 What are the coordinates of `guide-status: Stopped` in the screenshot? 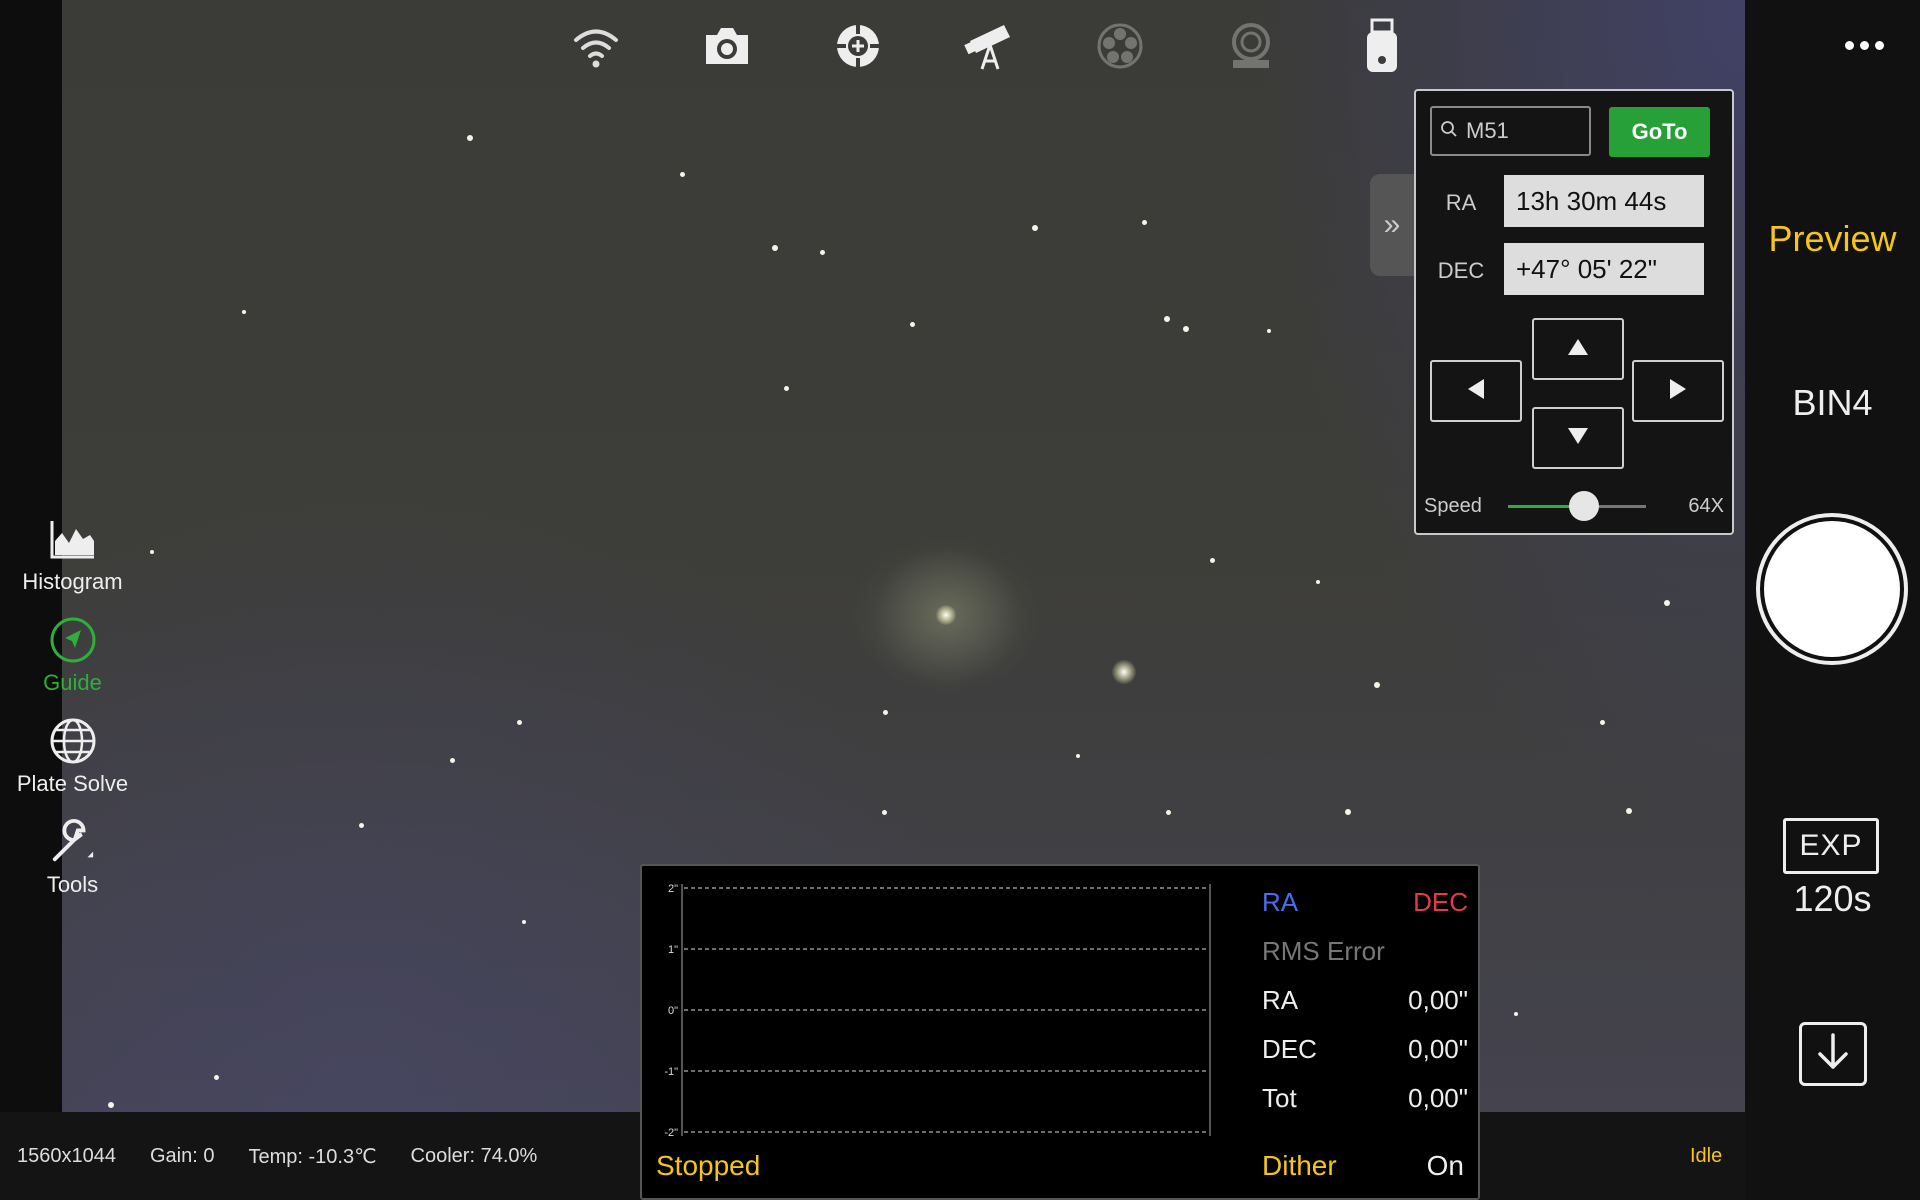 It's located at (708, 1165).